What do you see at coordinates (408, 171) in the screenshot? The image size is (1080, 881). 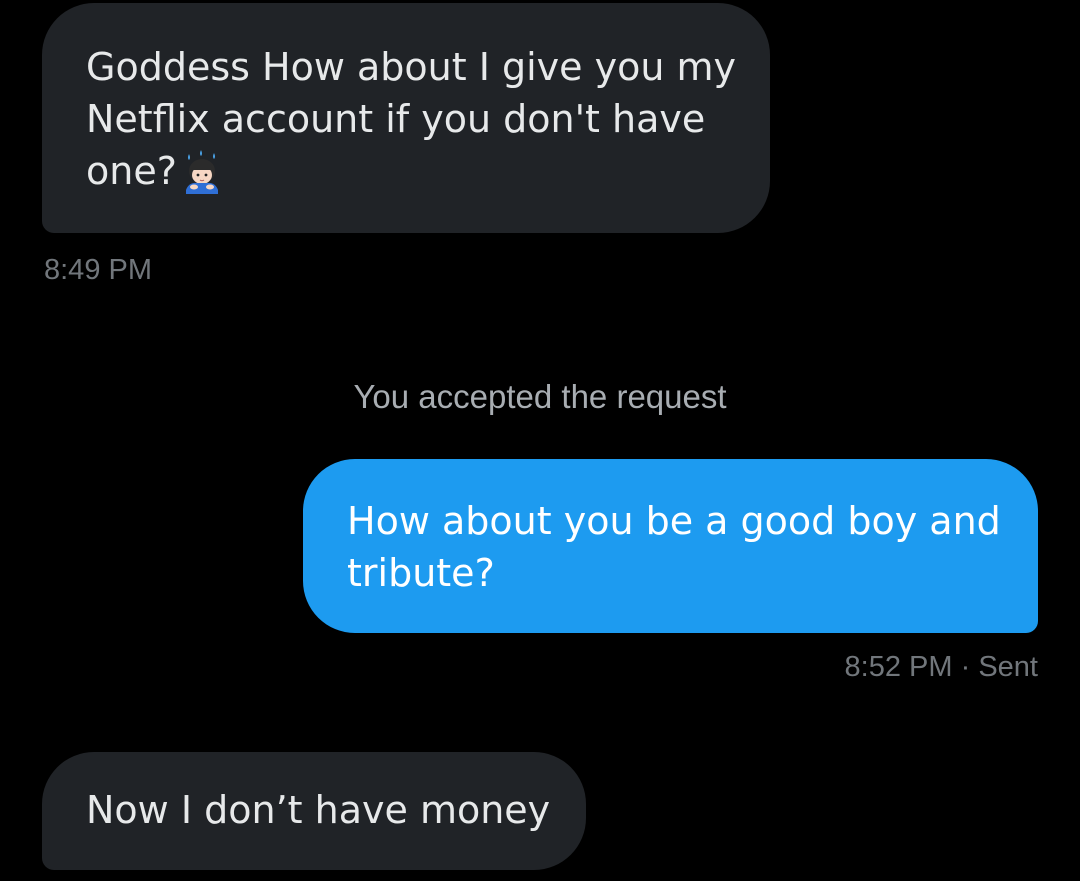 I see `message-text-line: one?` at bounding box center [408, 171].